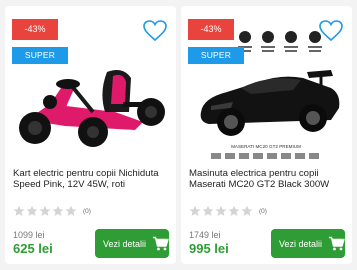 The image size is (357, 270). I want to click on feature-icons-row, so click(280, 41).